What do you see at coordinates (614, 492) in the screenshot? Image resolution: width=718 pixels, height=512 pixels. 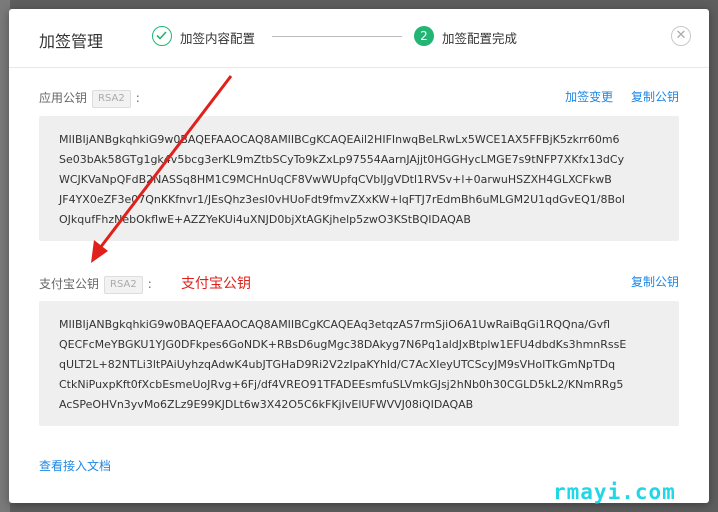 I see `watermark: rmayi.com` at bounding box center [614, 492].